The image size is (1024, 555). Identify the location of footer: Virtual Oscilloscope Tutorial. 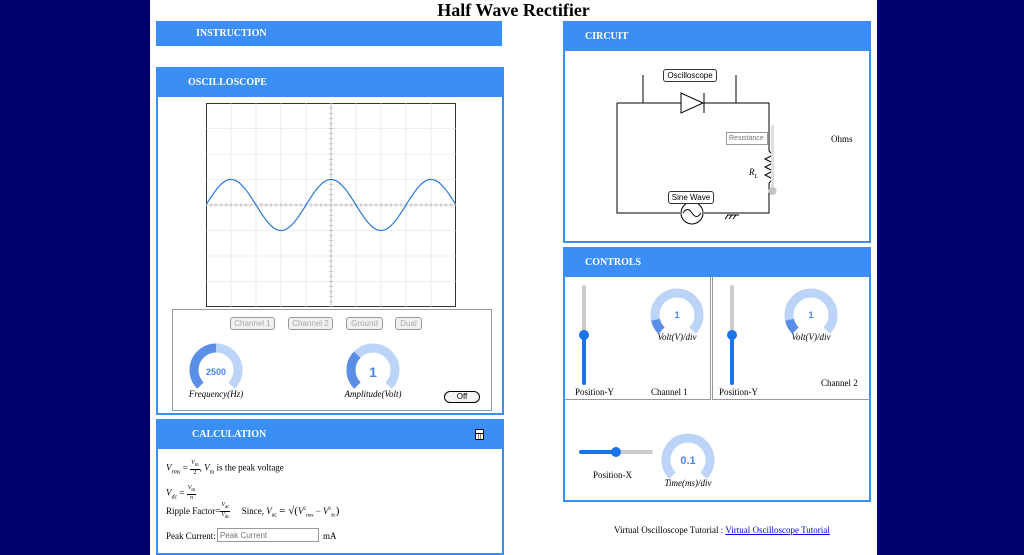
(722, 530).